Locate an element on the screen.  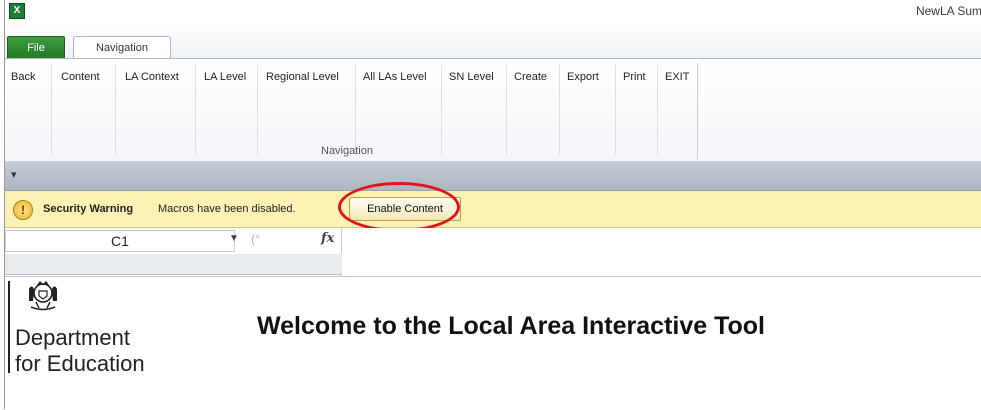
tab-navigation: Navigation is located at coordinates (122, 47).